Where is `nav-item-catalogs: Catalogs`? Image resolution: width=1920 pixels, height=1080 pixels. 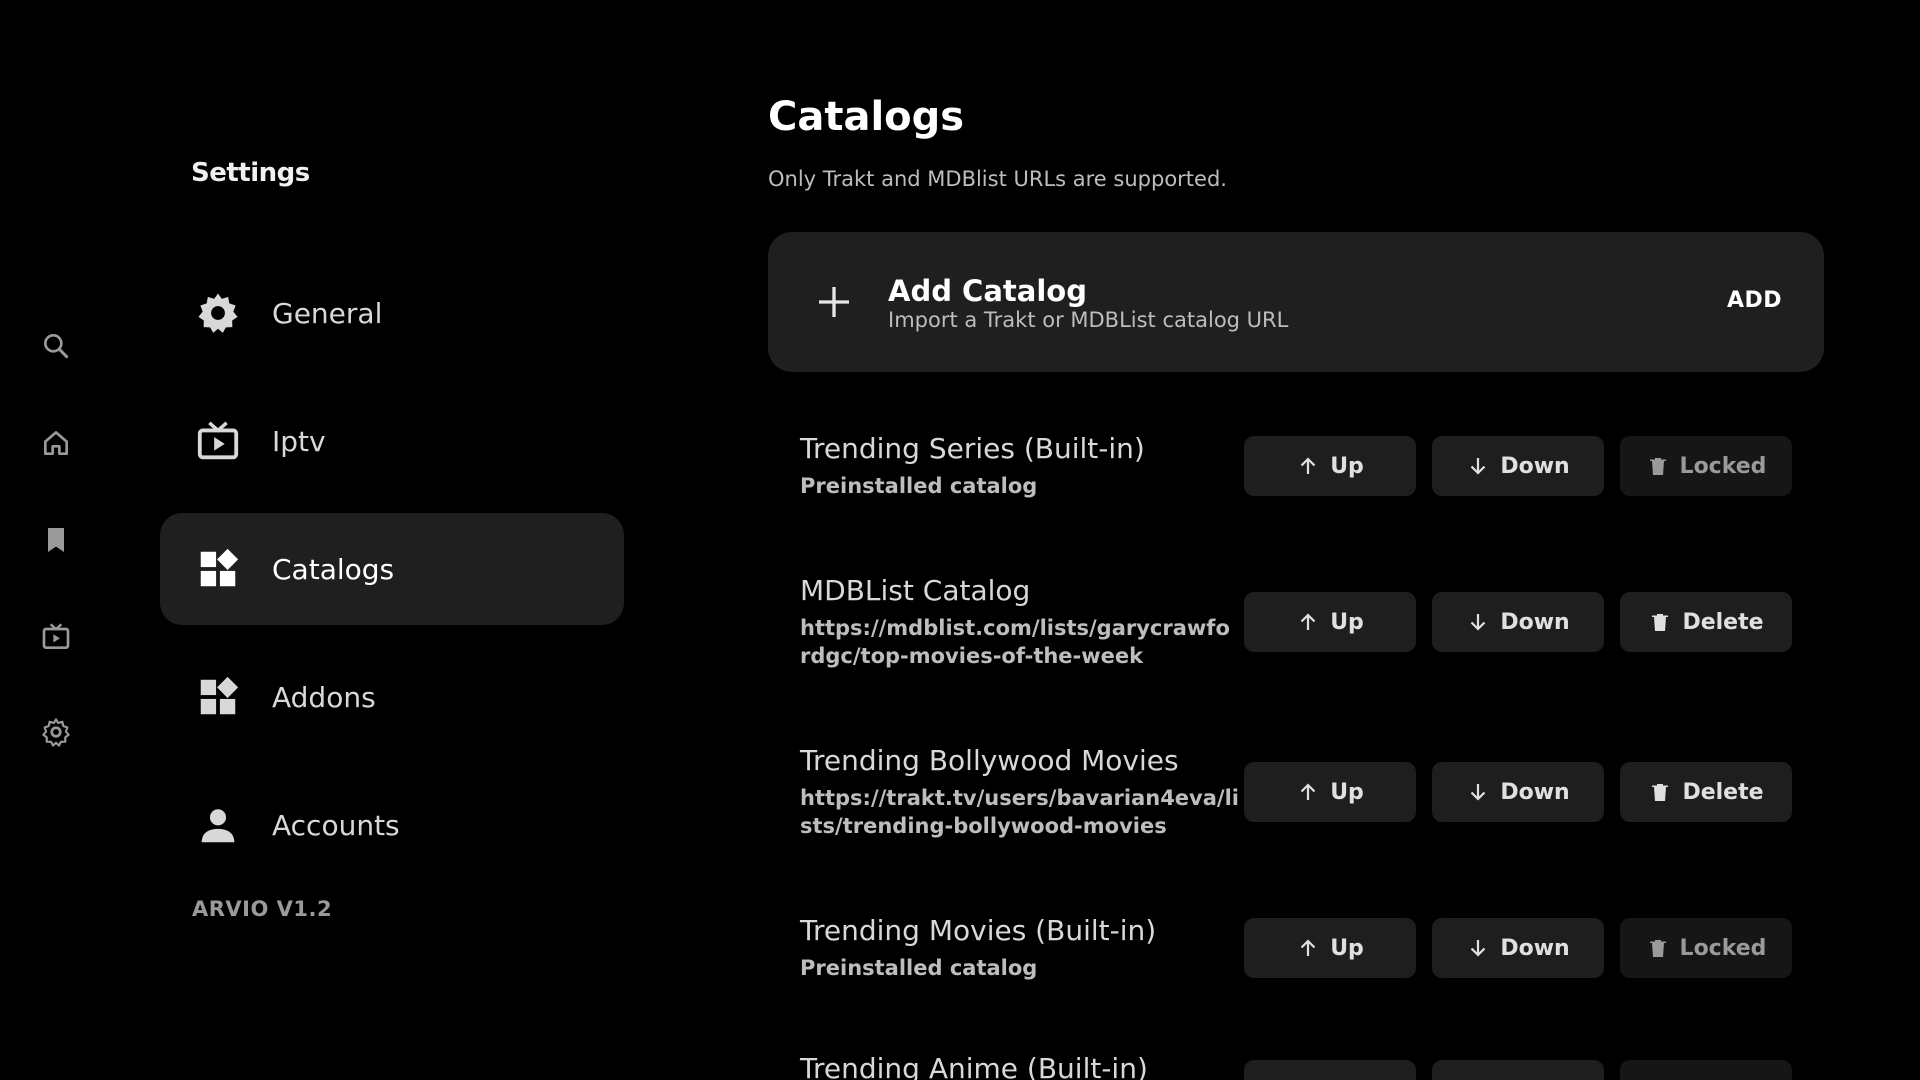
nav-item-catalogs: Catalogs is located at coordinates (392, 569).